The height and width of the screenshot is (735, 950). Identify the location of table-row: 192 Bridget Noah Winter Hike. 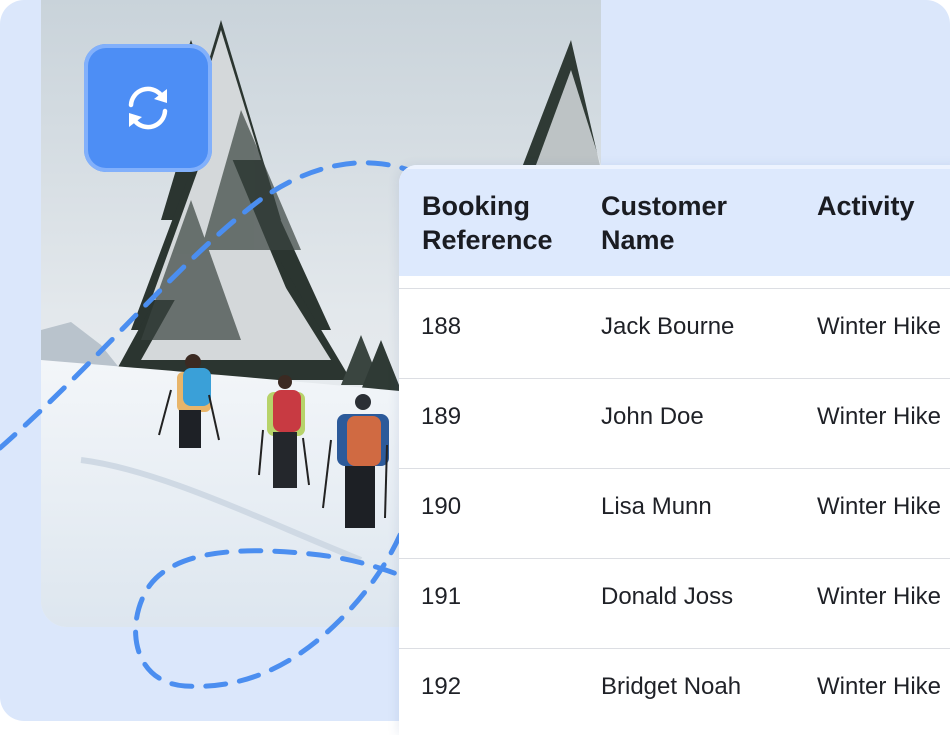
(674, 691).